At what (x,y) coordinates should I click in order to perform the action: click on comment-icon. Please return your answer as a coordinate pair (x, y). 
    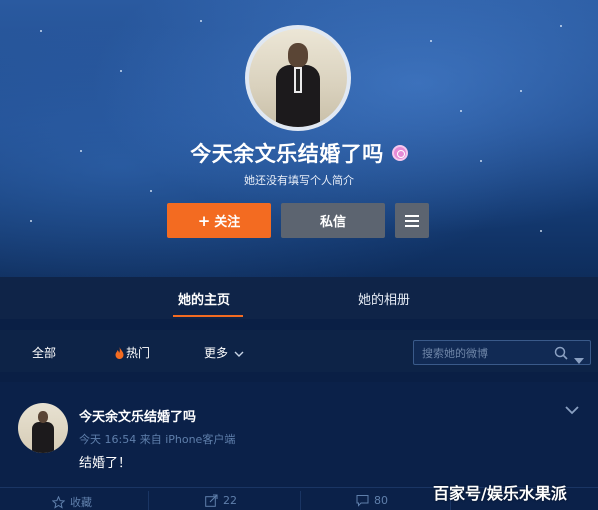
    Looking at the image, I should click on (362, 501).